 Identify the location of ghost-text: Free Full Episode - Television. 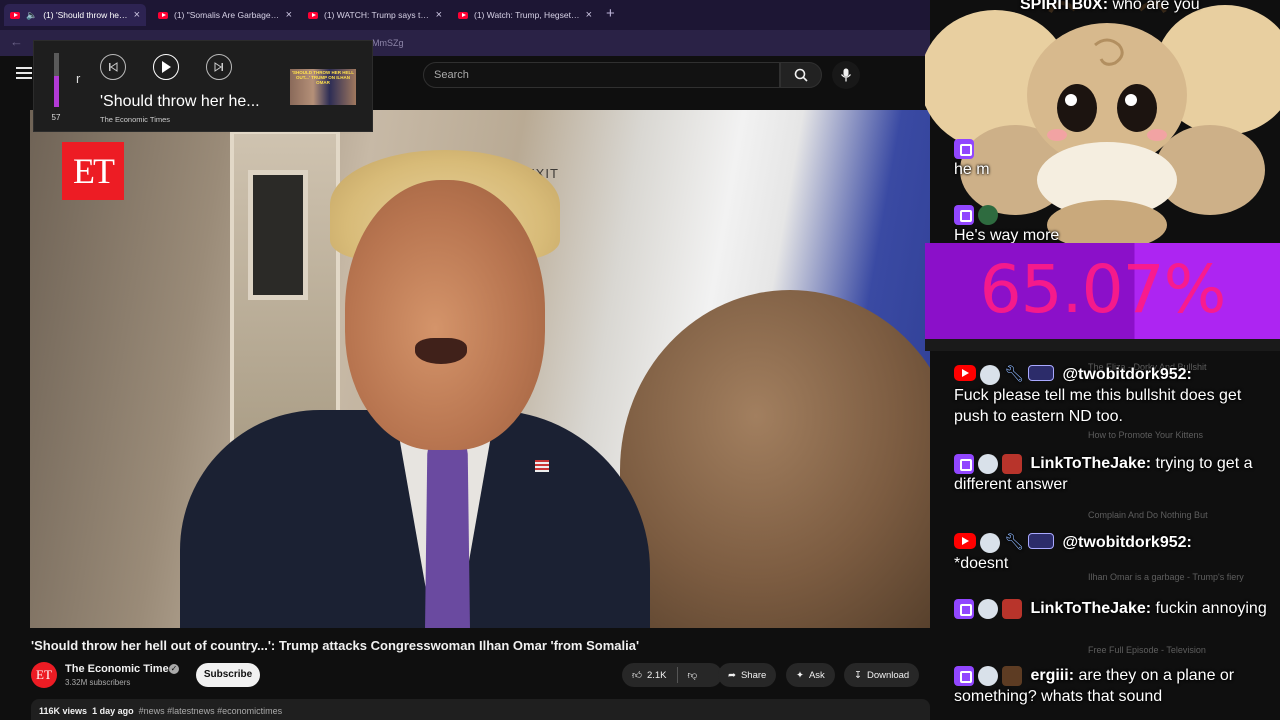
(1147, 650).